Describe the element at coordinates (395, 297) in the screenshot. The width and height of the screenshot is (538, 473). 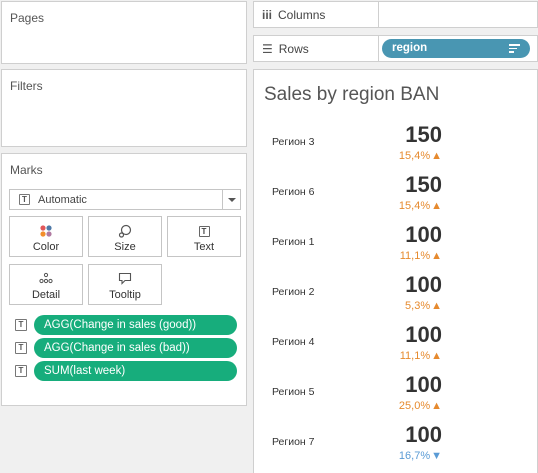
I see `ban-row: Регион 2 100 5,3%▲` at that location.